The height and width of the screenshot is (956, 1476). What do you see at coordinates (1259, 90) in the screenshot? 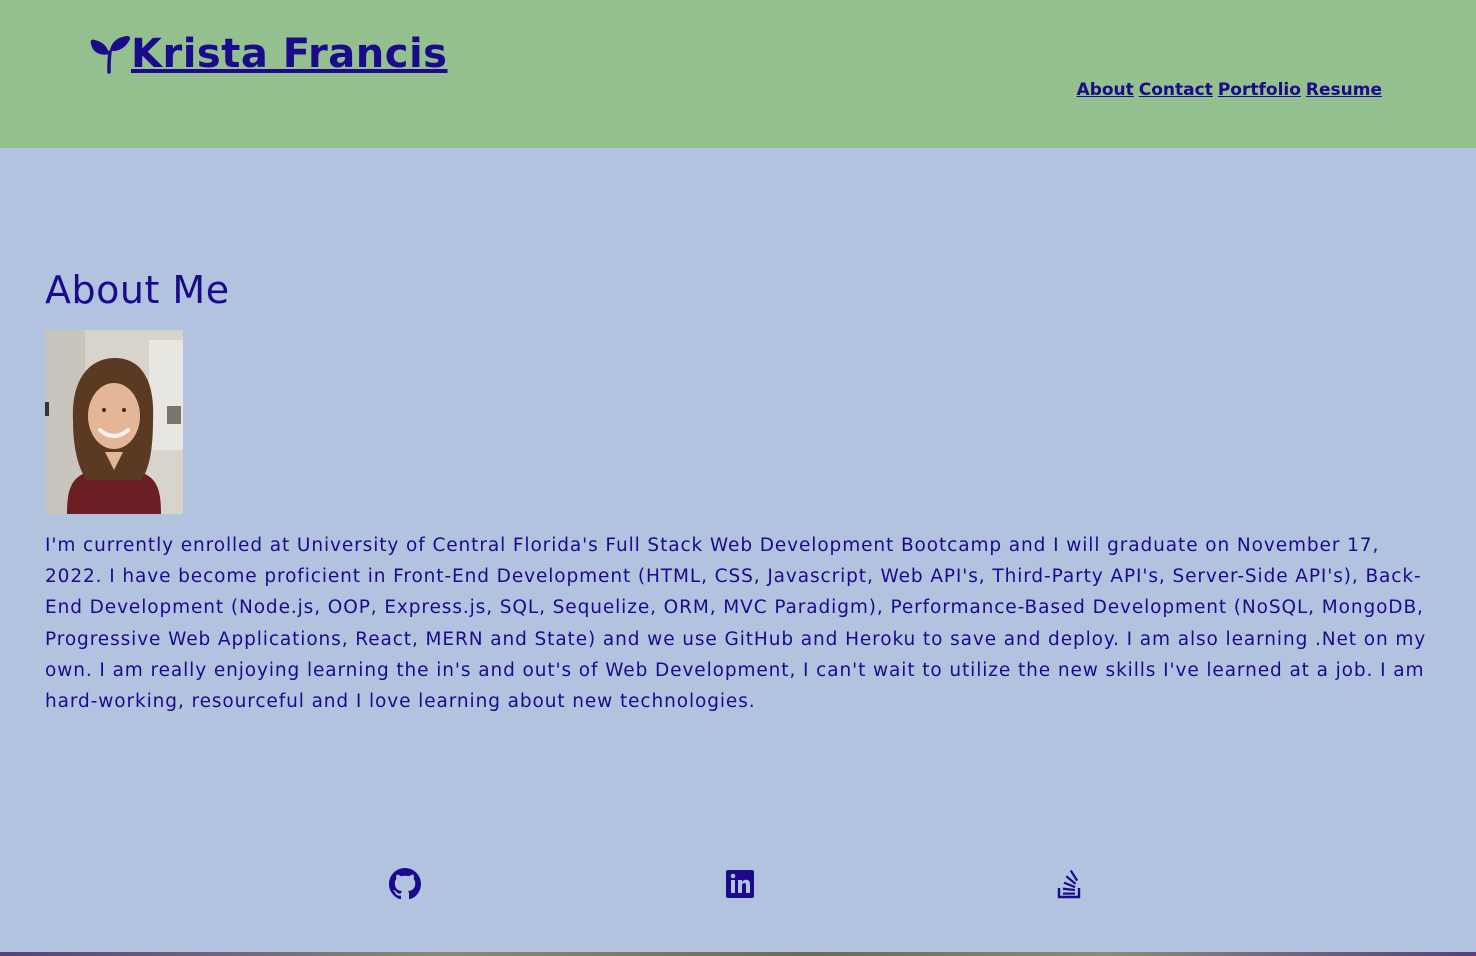
I see `nav-portfolio: Portfolio` at bounding box center [1259, 90].